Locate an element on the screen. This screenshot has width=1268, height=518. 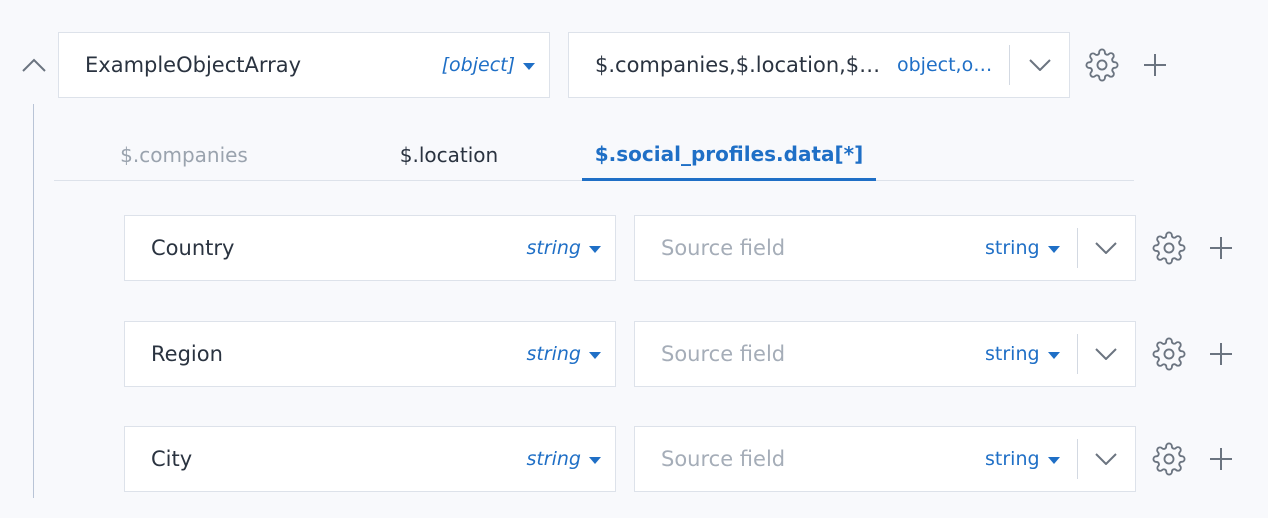
chevron-up-icon is located at coordinates (34, 65).